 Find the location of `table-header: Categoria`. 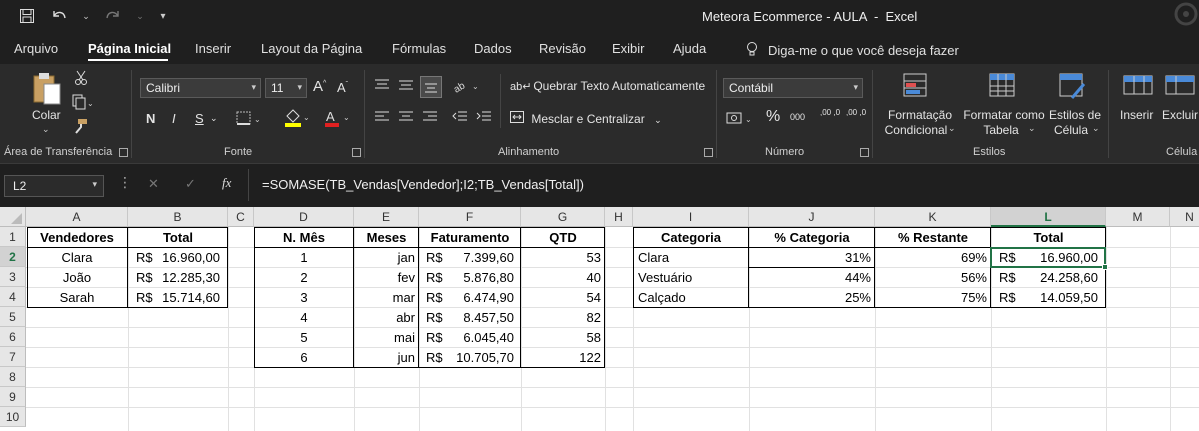

table-header: Categoria is located at coordinates (691, 238).